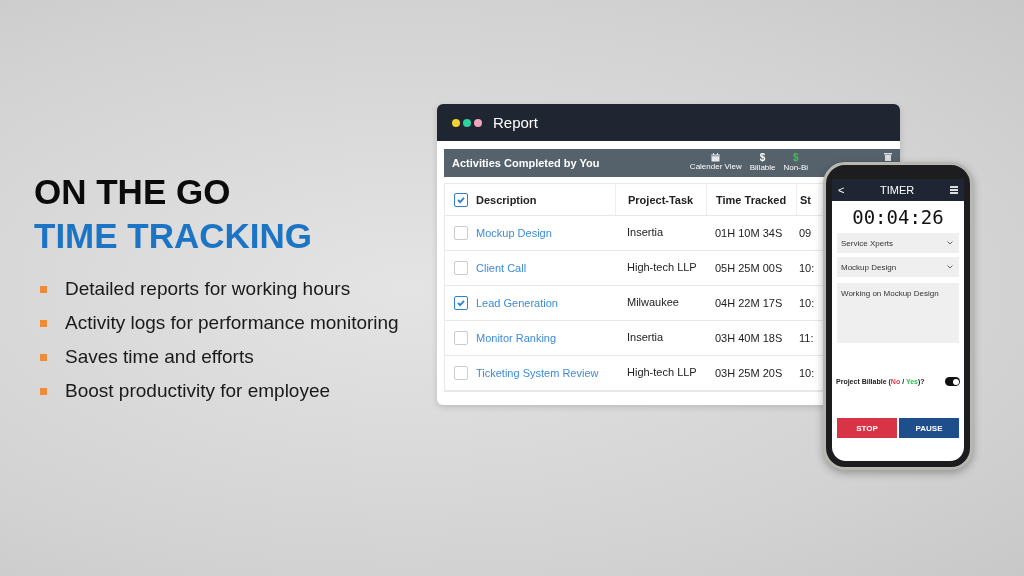 Image resolution: width=1024 pixels, height=576 pixels. What do you see at coordinates (841, 190) in the screenshot?
I see `back-button: <` at bounding box center [841, 190].